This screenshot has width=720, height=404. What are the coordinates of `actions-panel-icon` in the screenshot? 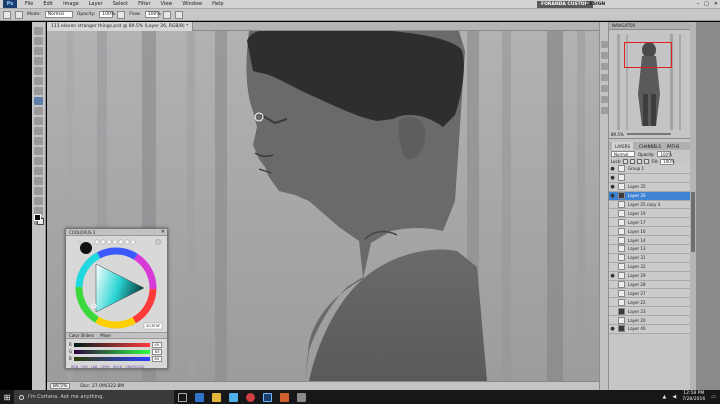 It's located at (604, 55).